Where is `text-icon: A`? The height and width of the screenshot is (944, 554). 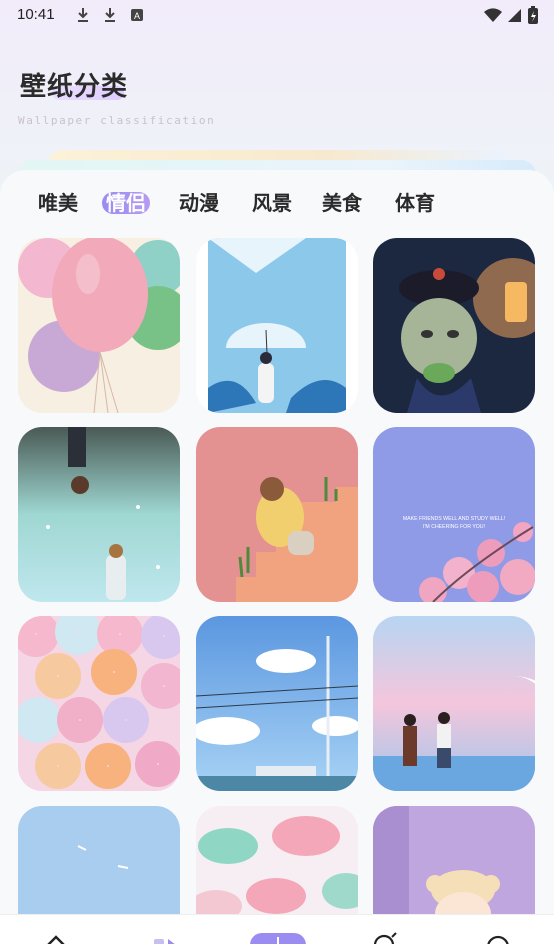 text-icon: A is located at coordinates (137, 17).